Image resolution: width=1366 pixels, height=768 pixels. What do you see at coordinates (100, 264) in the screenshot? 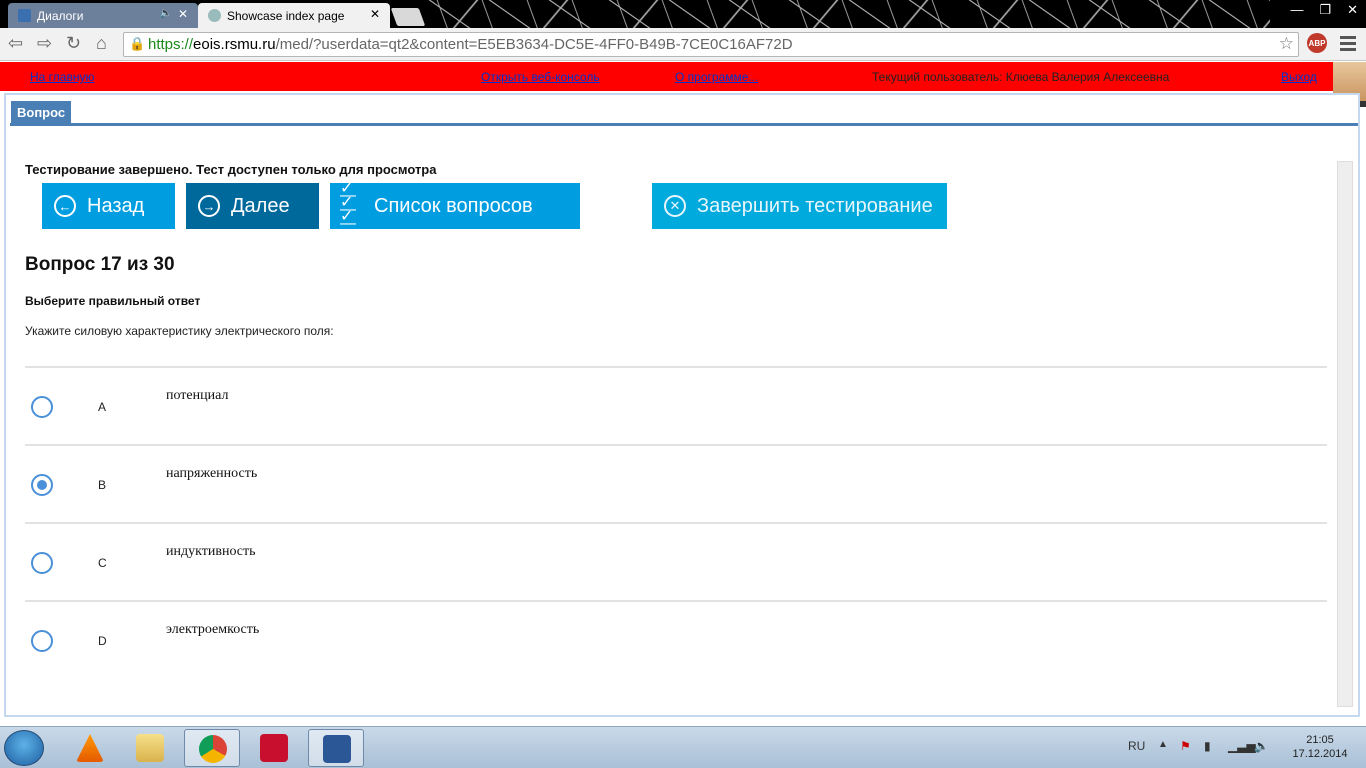
I see `question-number: Вопрос 17 из 30` at bounding box center [100, 264].